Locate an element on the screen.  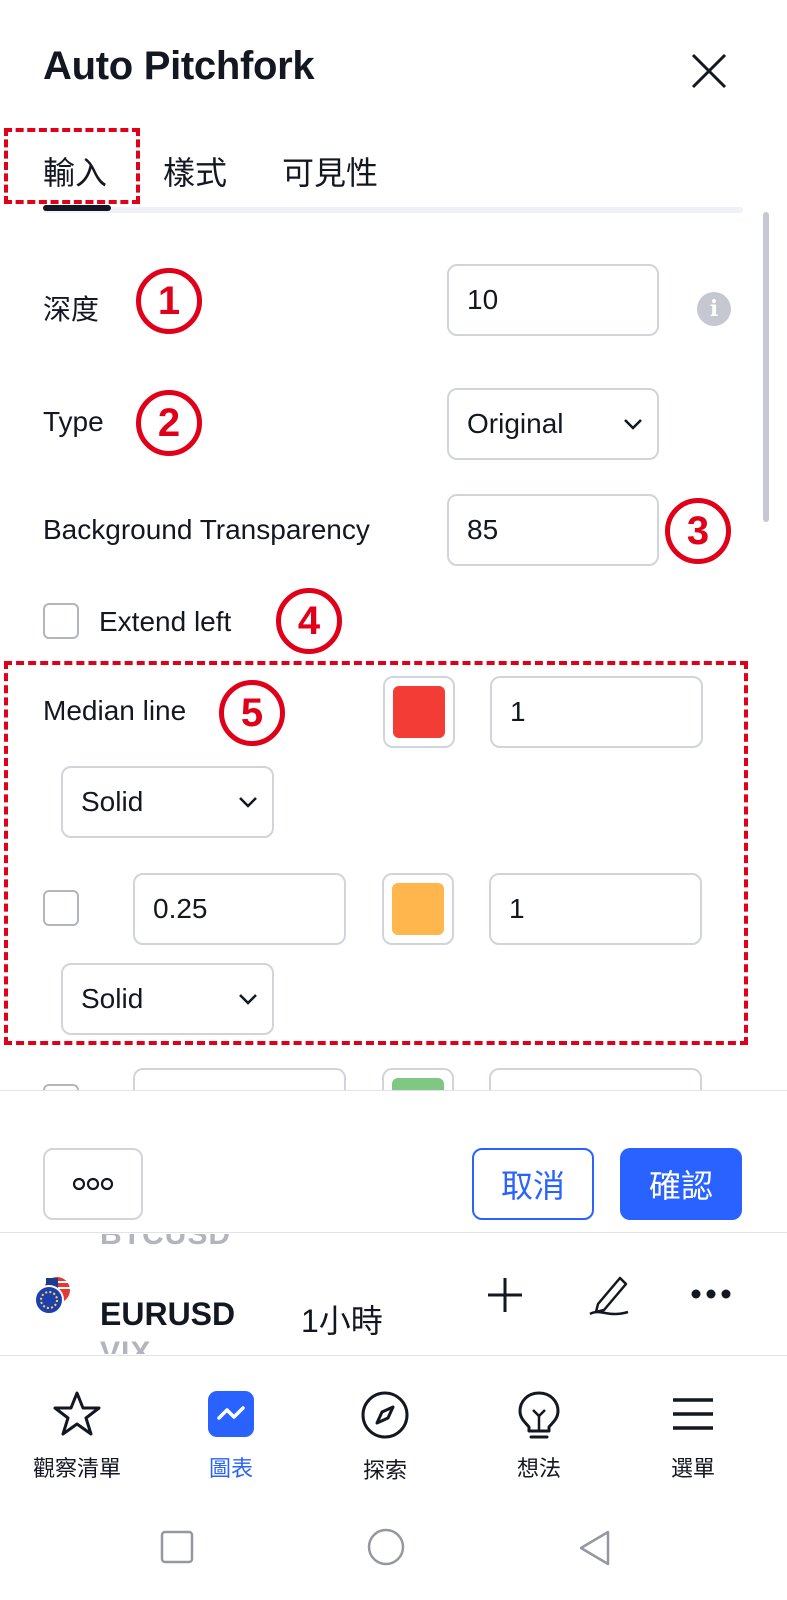
nav-divider is located at coordinates (393, 1355).